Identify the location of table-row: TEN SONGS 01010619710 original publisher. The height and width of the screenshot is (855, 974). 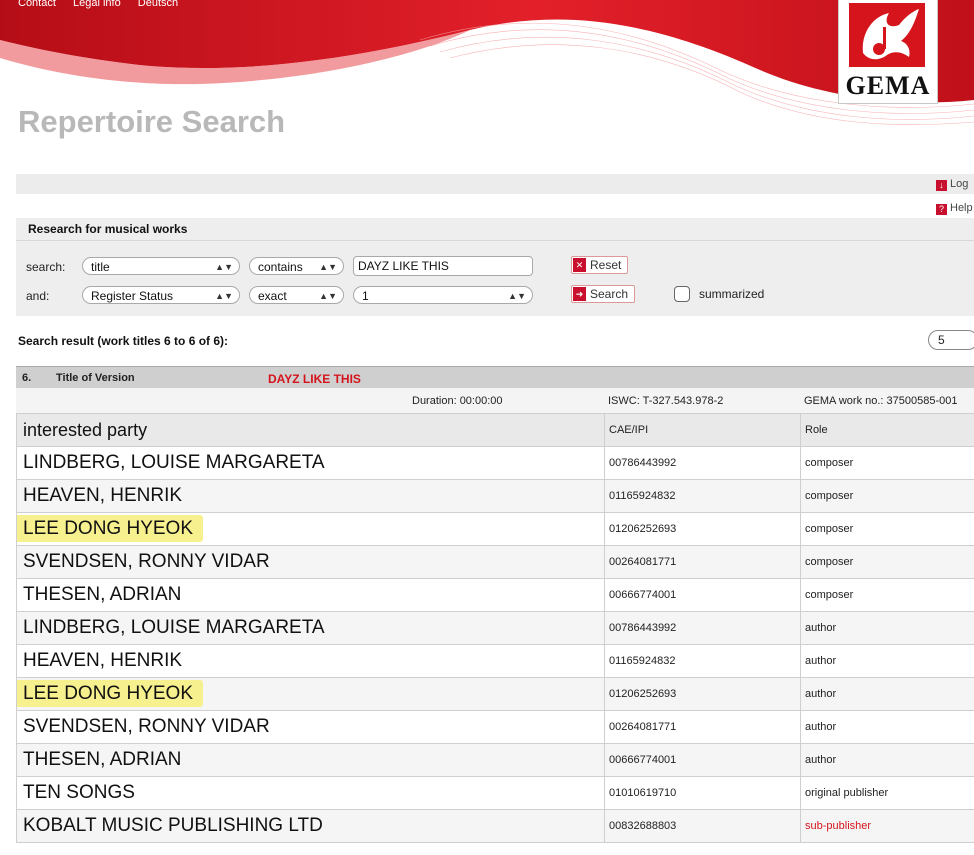
(495, 793).